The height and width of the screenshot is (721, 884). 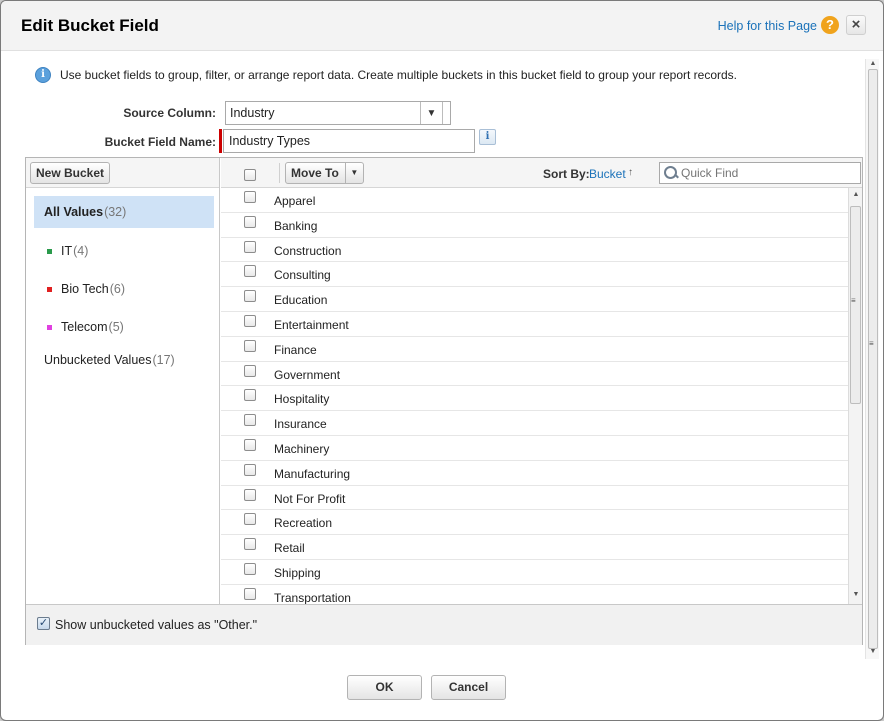 I want to click on dialog-scrollbar: ▲ ≡ ▼, so click(x=872, y=359).